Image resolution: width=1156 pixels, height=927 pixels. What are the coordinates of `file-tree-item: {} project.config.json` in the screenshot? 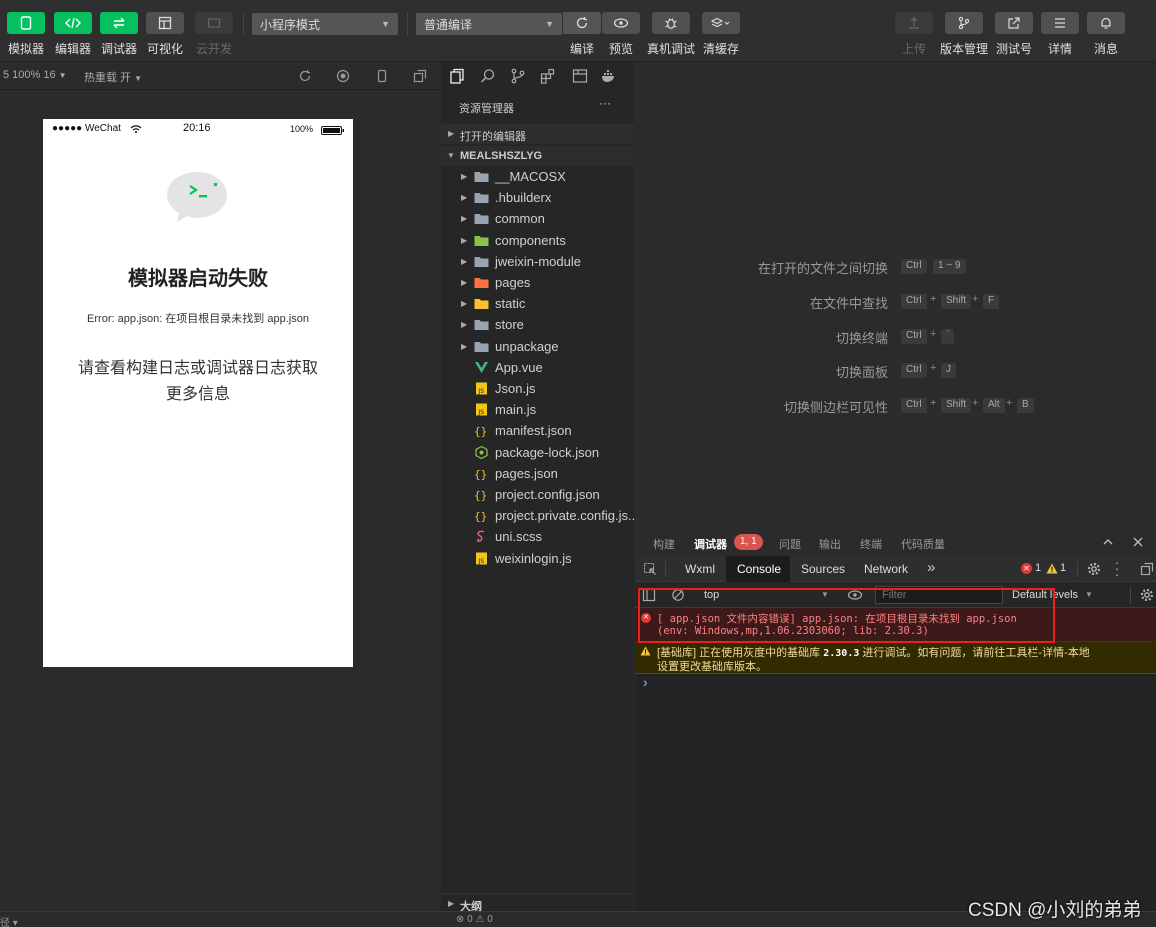 It's located at (537, 494).